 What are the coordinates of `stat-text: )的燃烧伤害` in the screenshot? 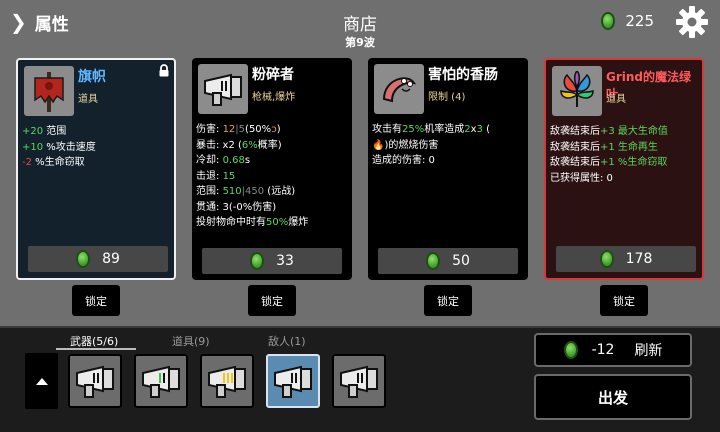 It's located at (411, 145).